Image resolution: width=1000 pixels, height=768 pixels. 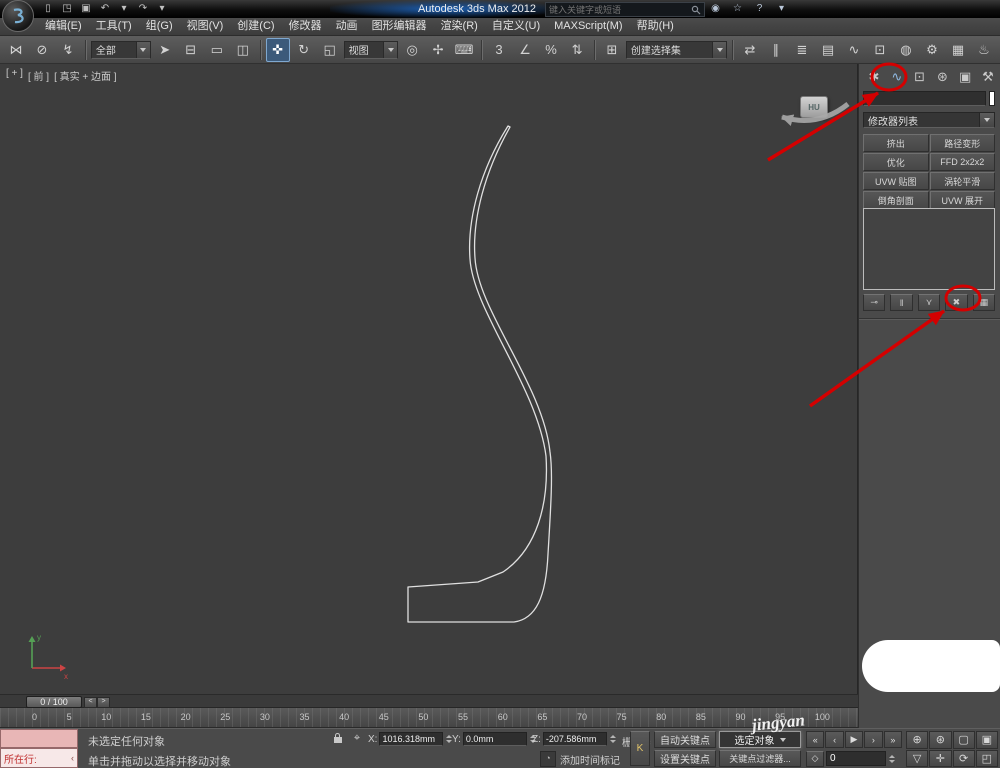 I want to click on modifier-preset-button: 优化, so click(x=896, y=162).